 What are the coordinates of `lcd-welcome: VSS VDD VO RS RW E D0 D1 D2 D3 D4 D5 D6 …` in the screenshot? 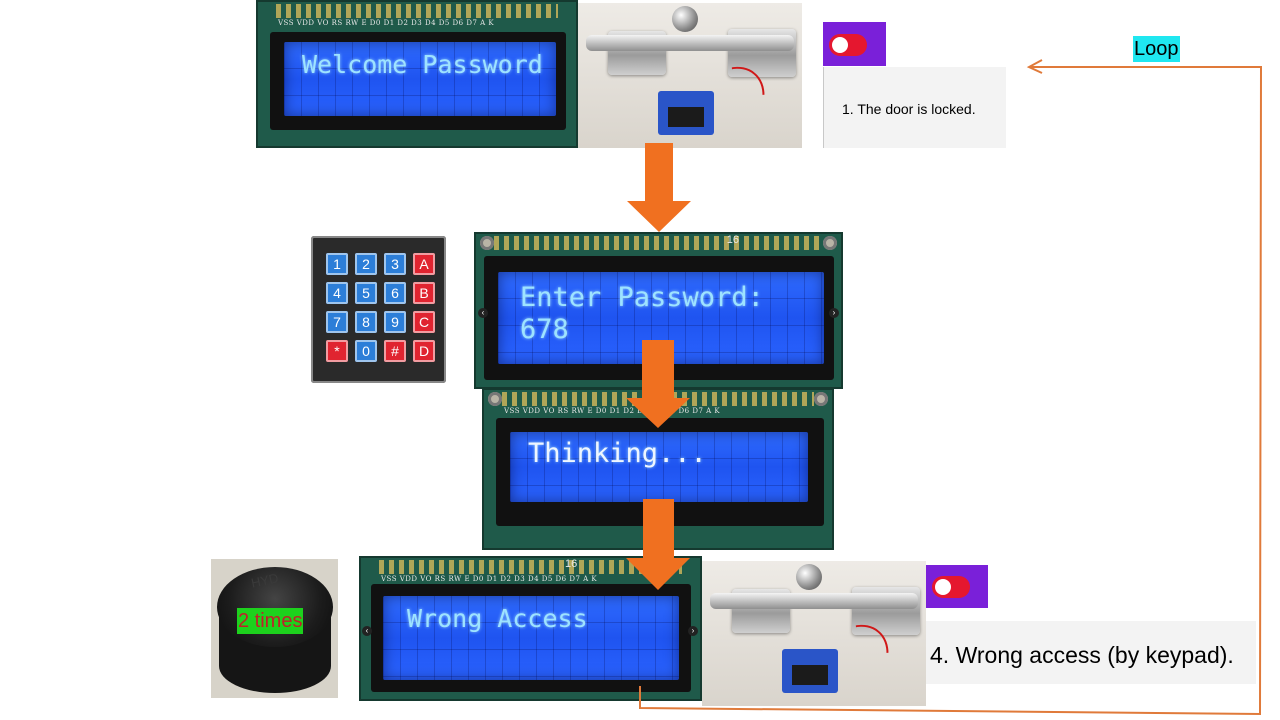 It's located at (417, 74).